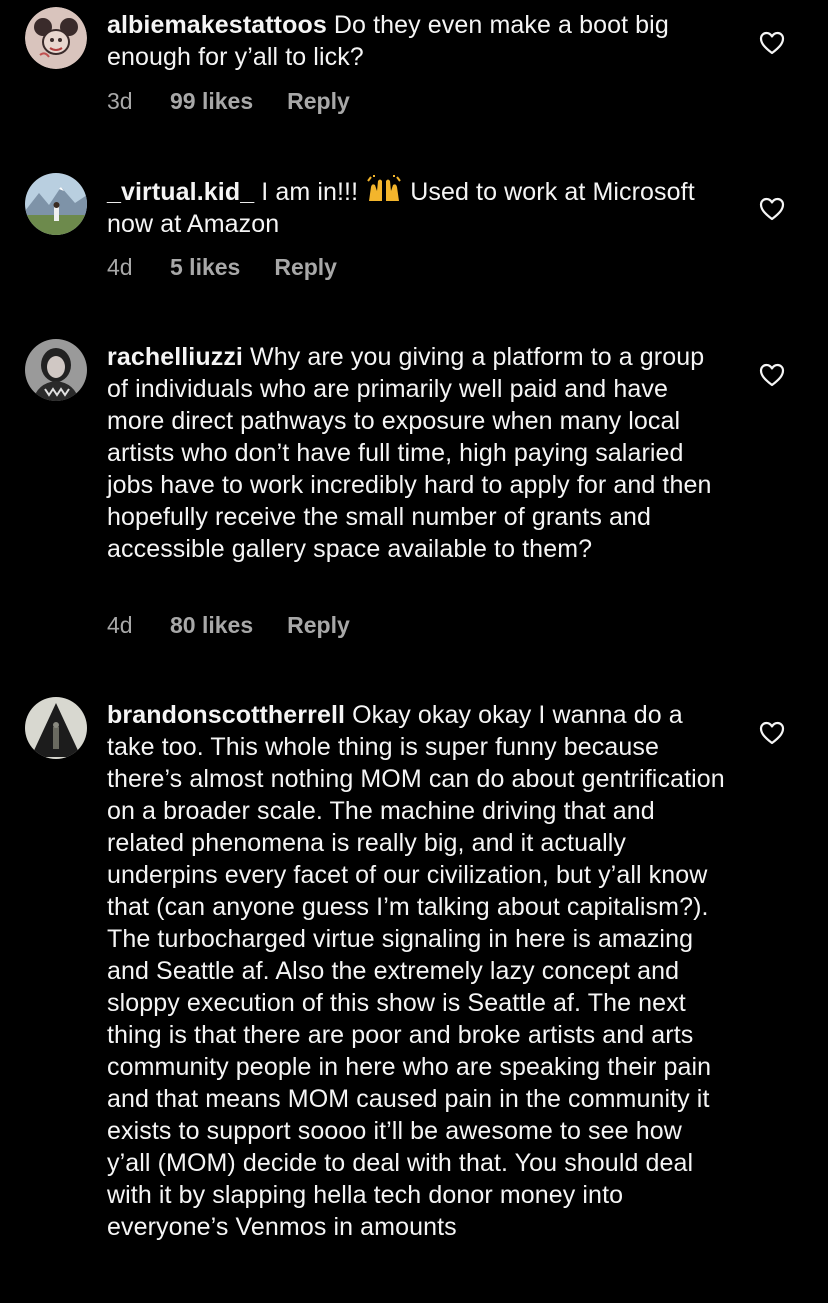 The width and height of the screenshot is (828, 1303). What do you see at coordinates (205, 267) in the screenshot?
I see `comment-likes: 5 likes` at bounding box center [205, 267].